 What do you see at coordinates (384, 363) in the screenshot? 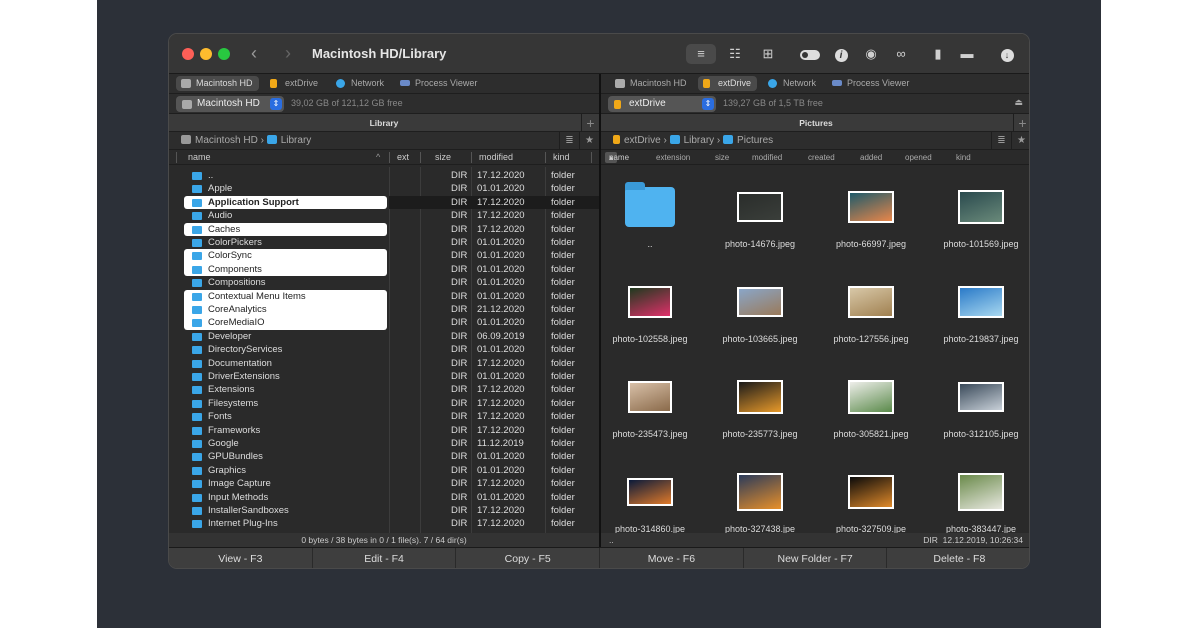
I see `table-row: Documentation DIR 17.12.2020 folder` at bounding box center [384, 363].